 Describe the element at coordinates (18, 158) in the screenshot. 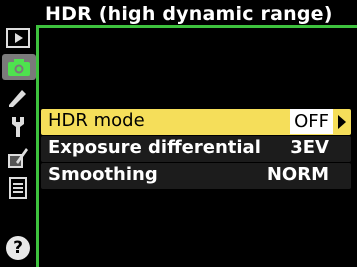

I see `retouch-icon` at that location.